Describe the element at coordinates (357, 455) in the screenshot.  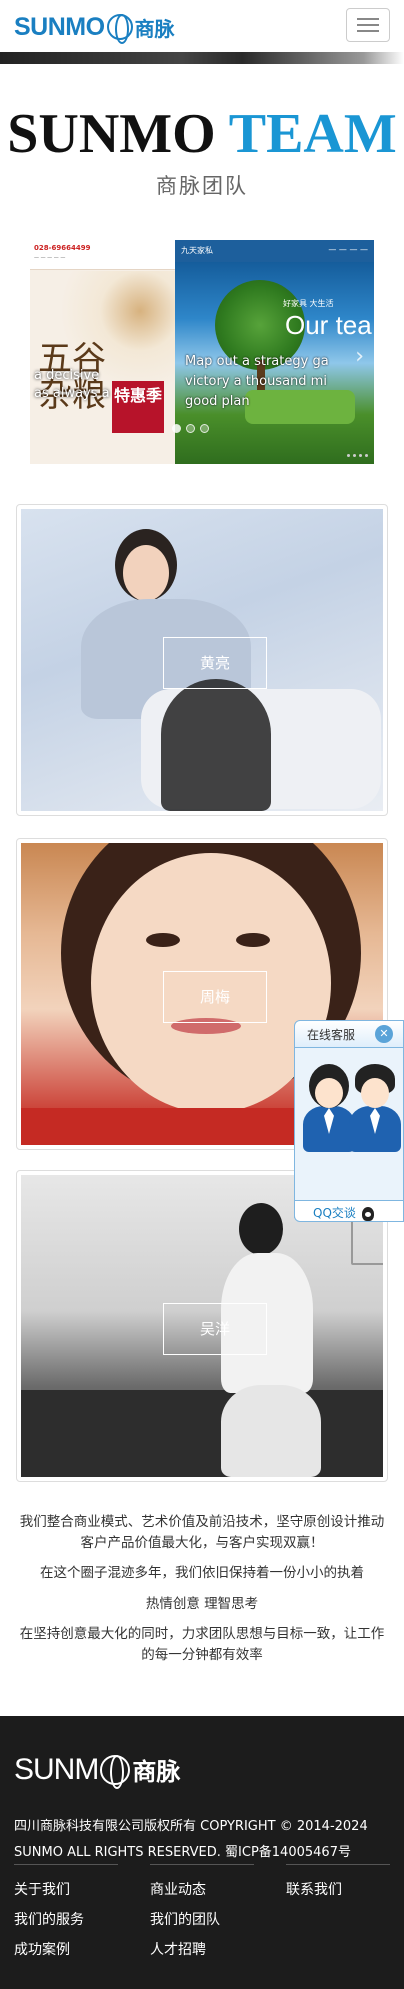
I see `slide-pager` at that location.